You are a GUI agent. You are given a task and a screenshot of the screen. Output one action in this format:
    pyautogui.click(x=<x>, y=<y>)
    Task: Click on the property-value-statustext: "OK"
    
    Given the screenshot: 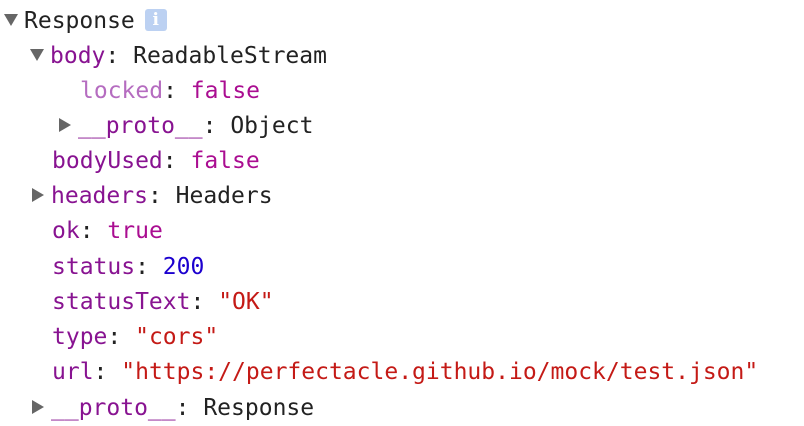 What is the action you would take?
    pyautogui.click(x=246, y=302)
    